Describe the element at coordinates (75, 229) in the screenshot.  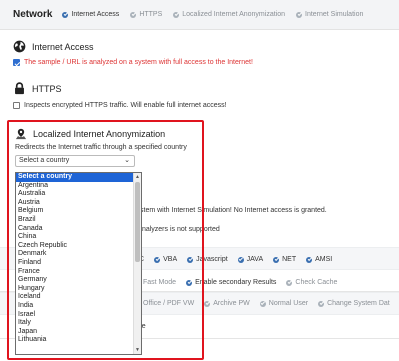
I see `country-option: Canada` at that location.